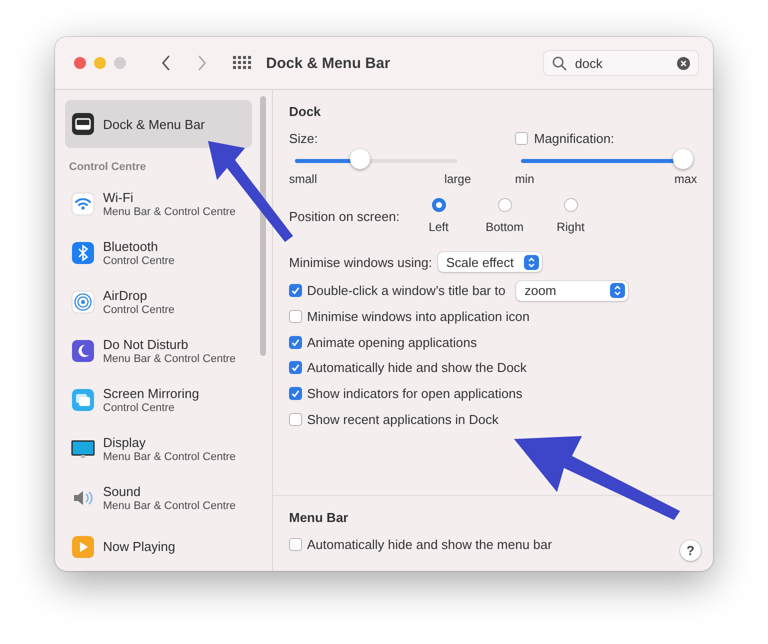 This screenshot has height=644, width=768. What do you see at coordinates (108, 167) in the screenshot?
I see `section-title: Control Centre` at bounding box center [108, 167].